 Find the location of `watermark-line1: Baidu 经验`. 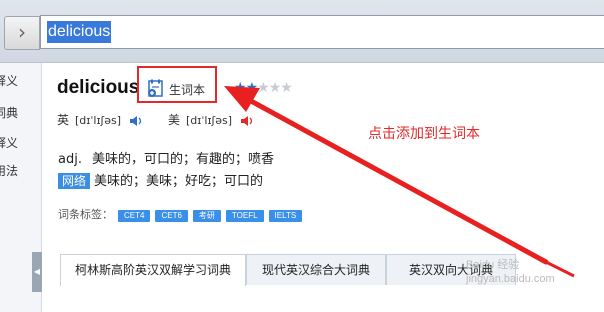

watermark-line1: Baidu 经验 is located at coordinates (493, 265).